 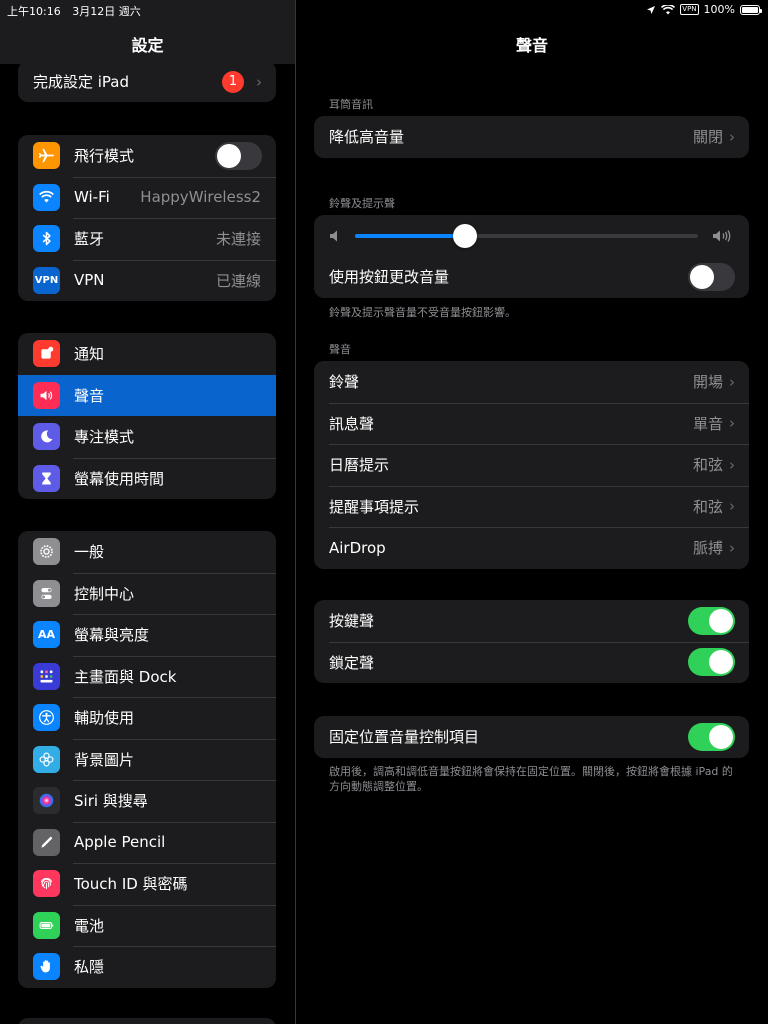 What do you see at coordinates (711, 276) in the screenshot?
I see `change-with-buttons-toggle` at bounding box center [711, 276].